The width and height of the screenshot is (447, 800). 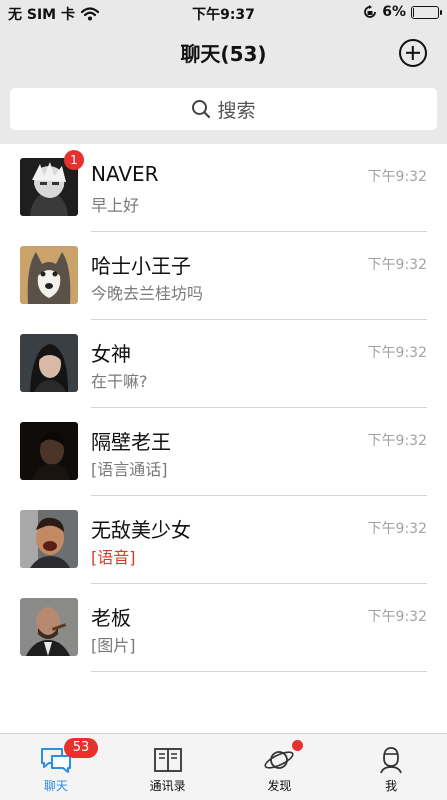 What do you see at coordinates (129, 469) in the screenshot?
I see `chat-preview: [语言通话]` at bounding box center [129, 469].